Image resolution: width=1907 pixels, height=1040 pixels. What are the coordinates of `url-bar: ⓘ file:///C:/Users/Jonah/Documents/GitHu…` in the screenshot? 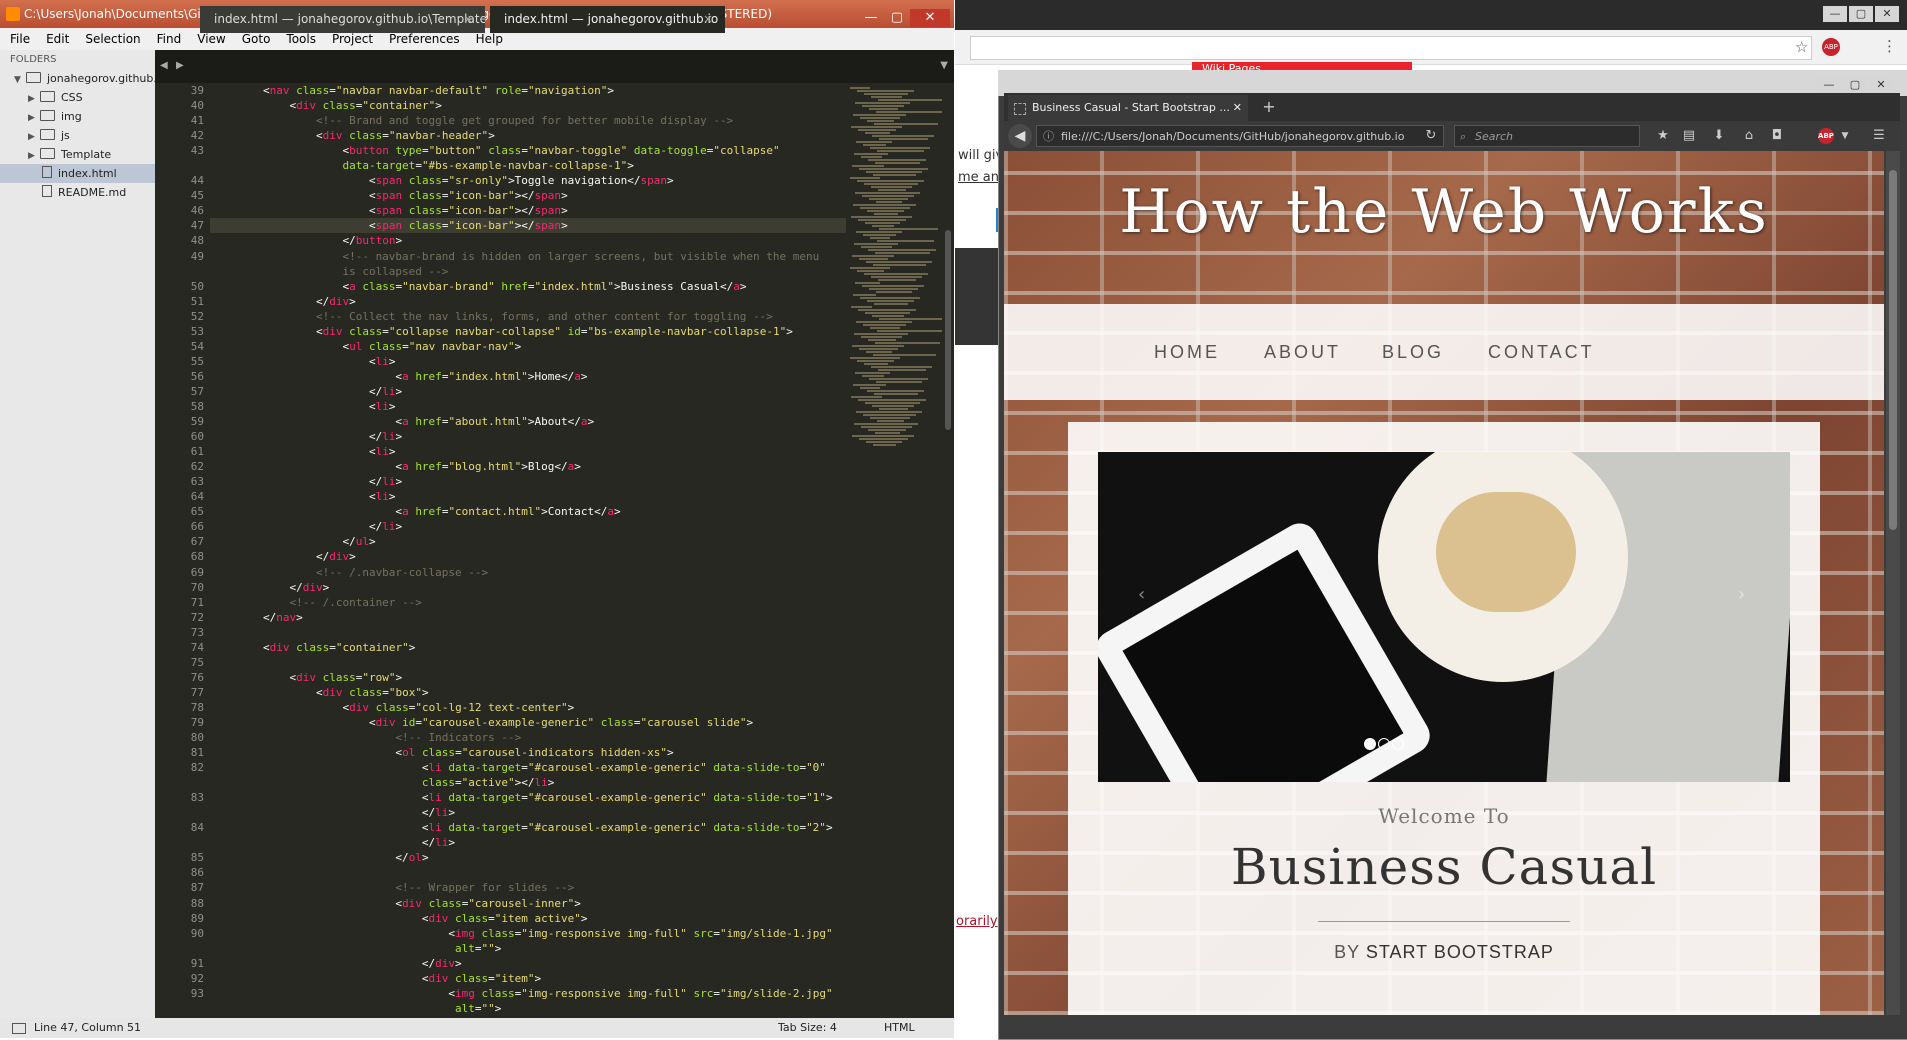 It's located at (1240, 136).